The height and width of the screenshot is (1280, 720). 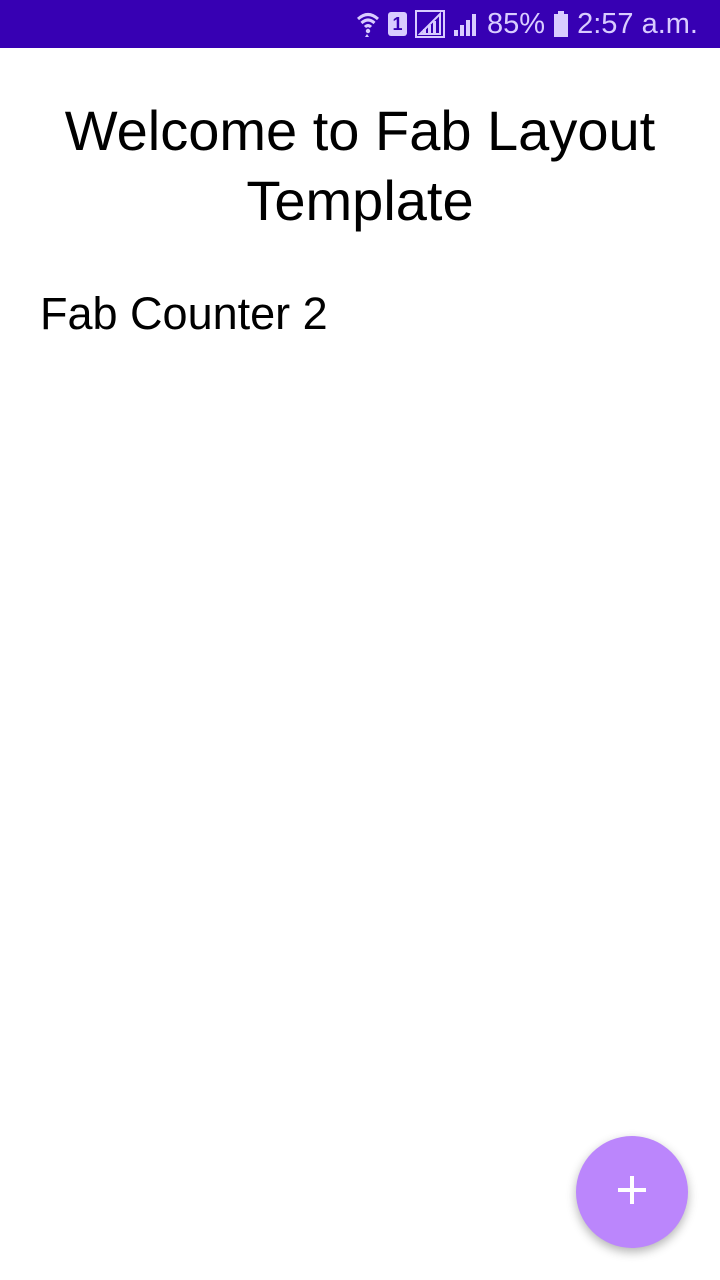 I want to click on page-title: Welcome to Fab Layout Template, so click(x=360, y=165).